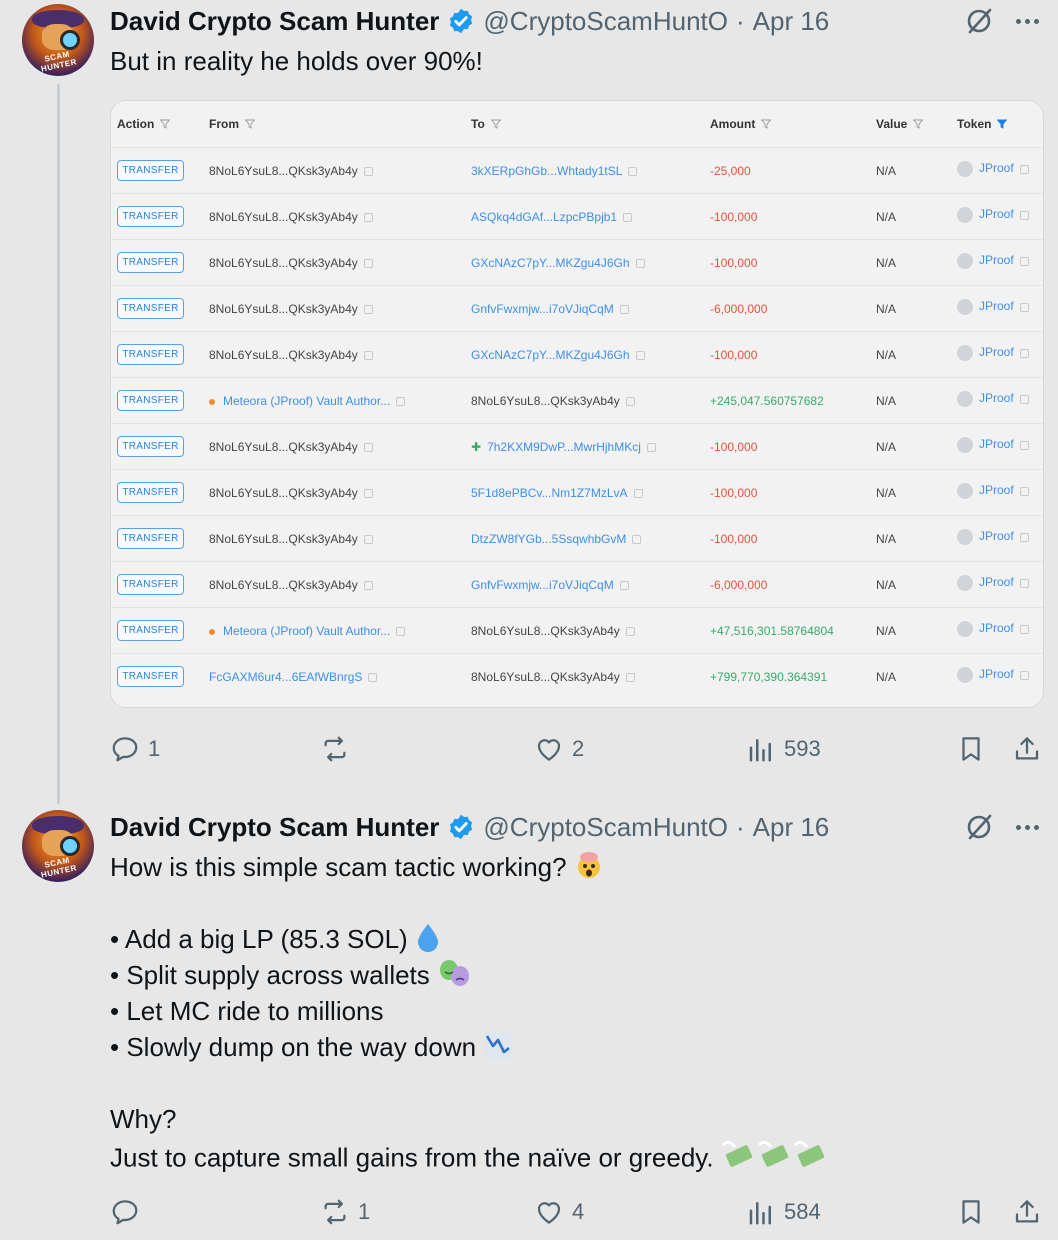 The width and height of the screenshot is (1058, 1240). I want to click on header-from: From, so click(232, 124).